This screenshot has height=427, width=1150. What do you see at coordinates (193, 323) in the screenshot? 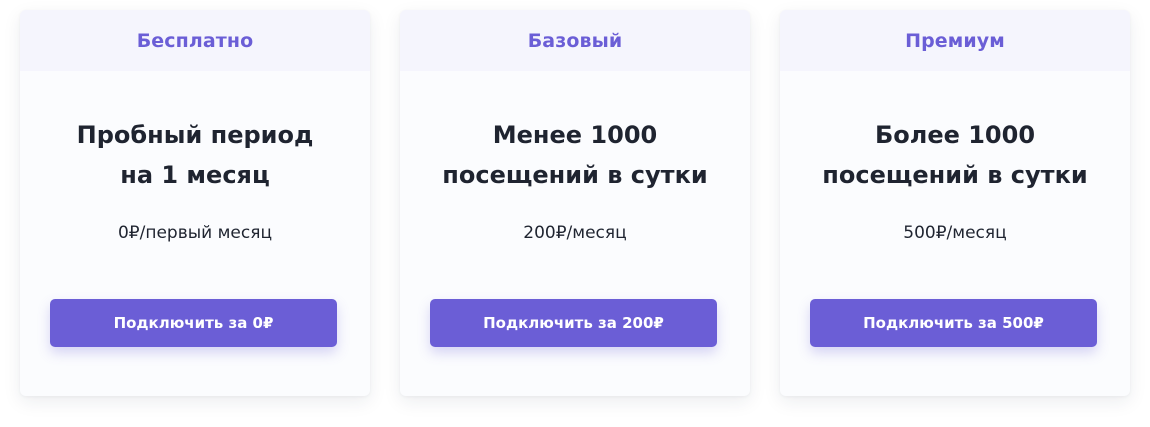
I see `subscribe-free-button: Подключить за 0₽` at bounding box center [193, 323].